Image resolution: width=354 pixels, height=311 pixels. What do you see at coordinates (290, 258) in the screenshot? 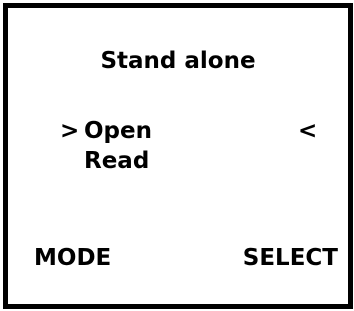
I see `select-softkey: SELECT` at bounding box center [290, 258].